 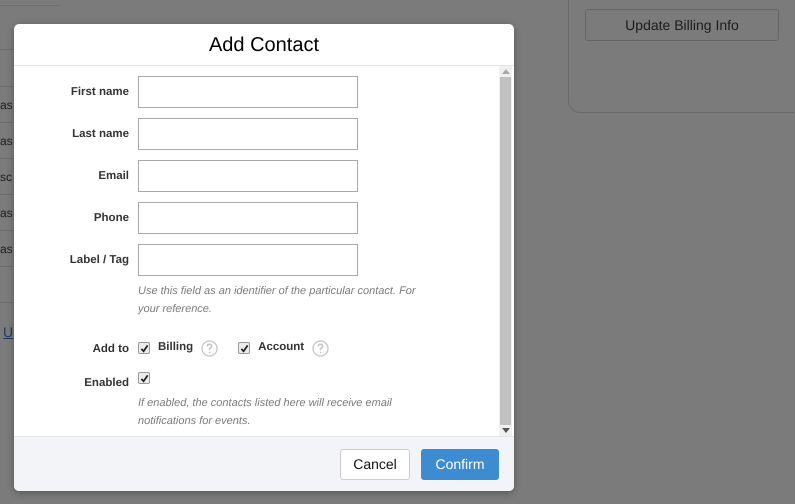 I want to click on scroll-up-icon, so click(x=506, y=71).